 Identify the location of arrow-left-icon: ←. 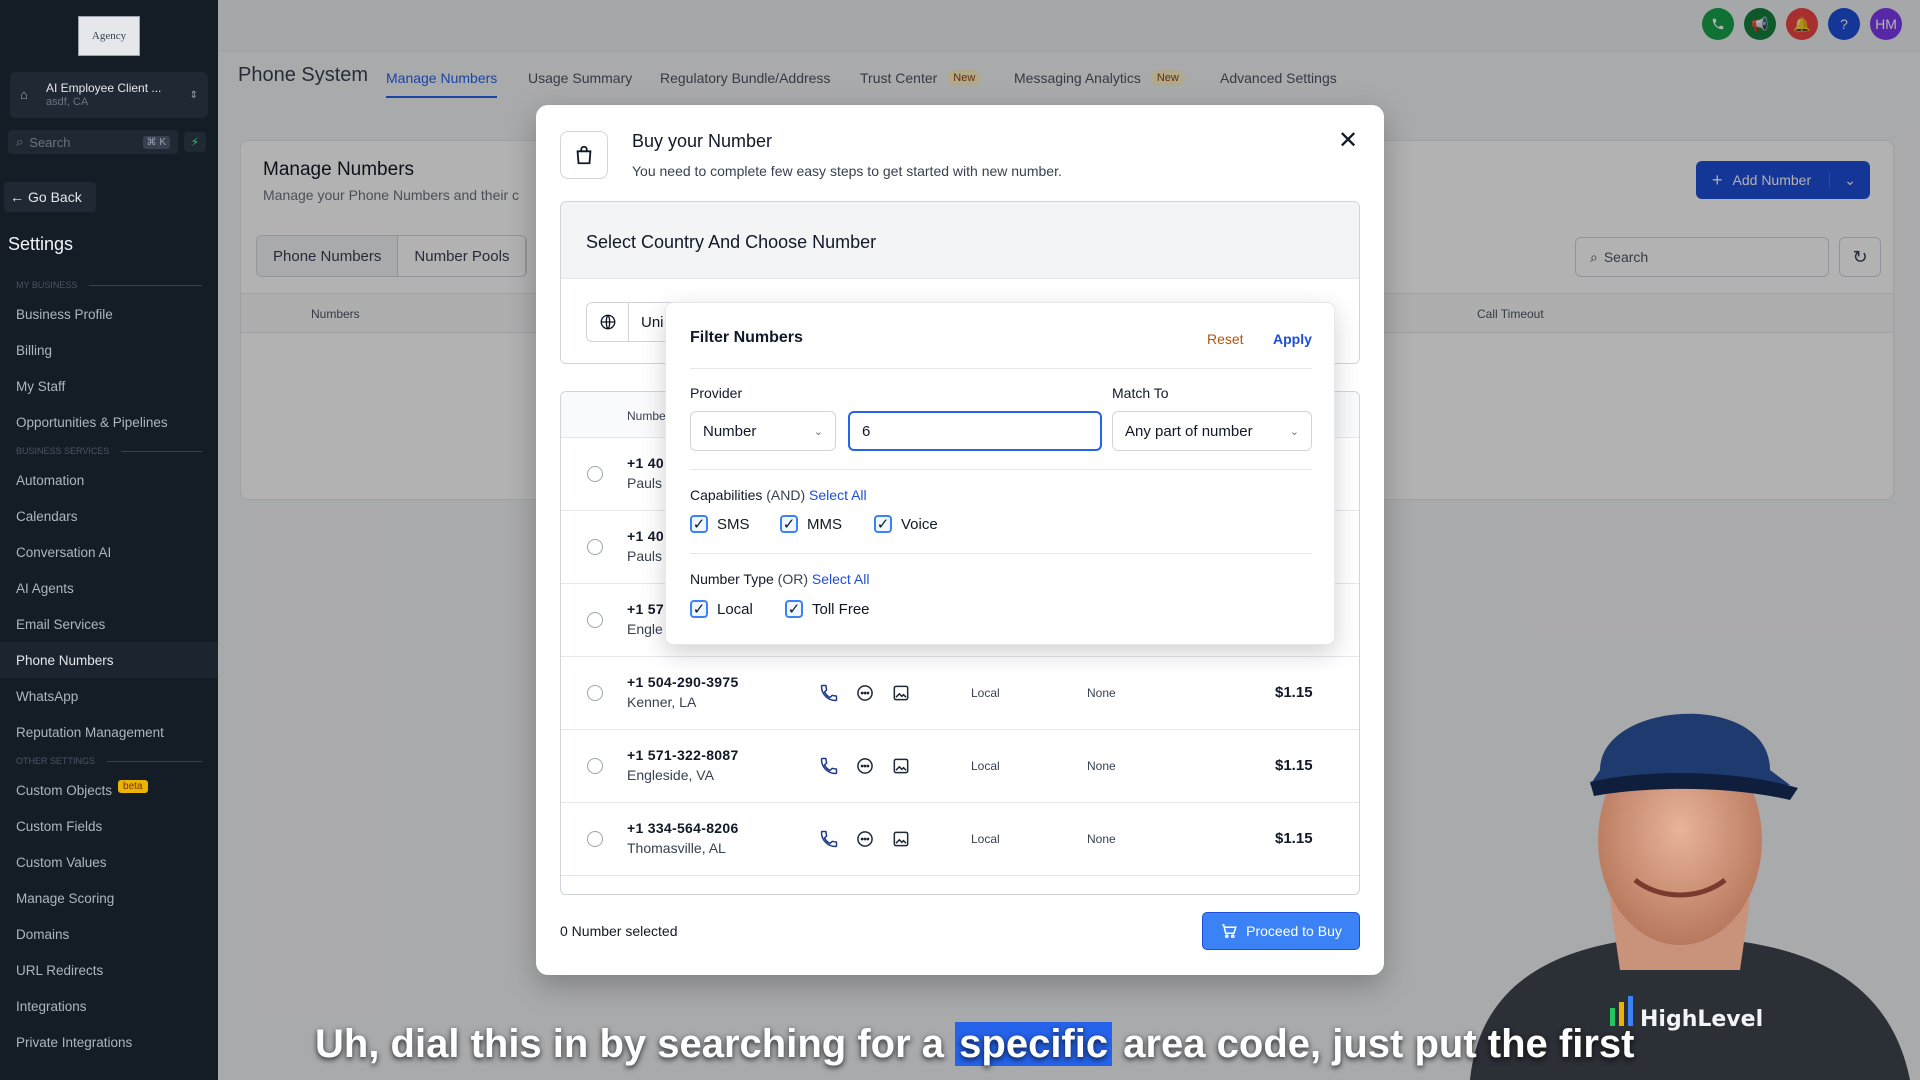
(17, 197).